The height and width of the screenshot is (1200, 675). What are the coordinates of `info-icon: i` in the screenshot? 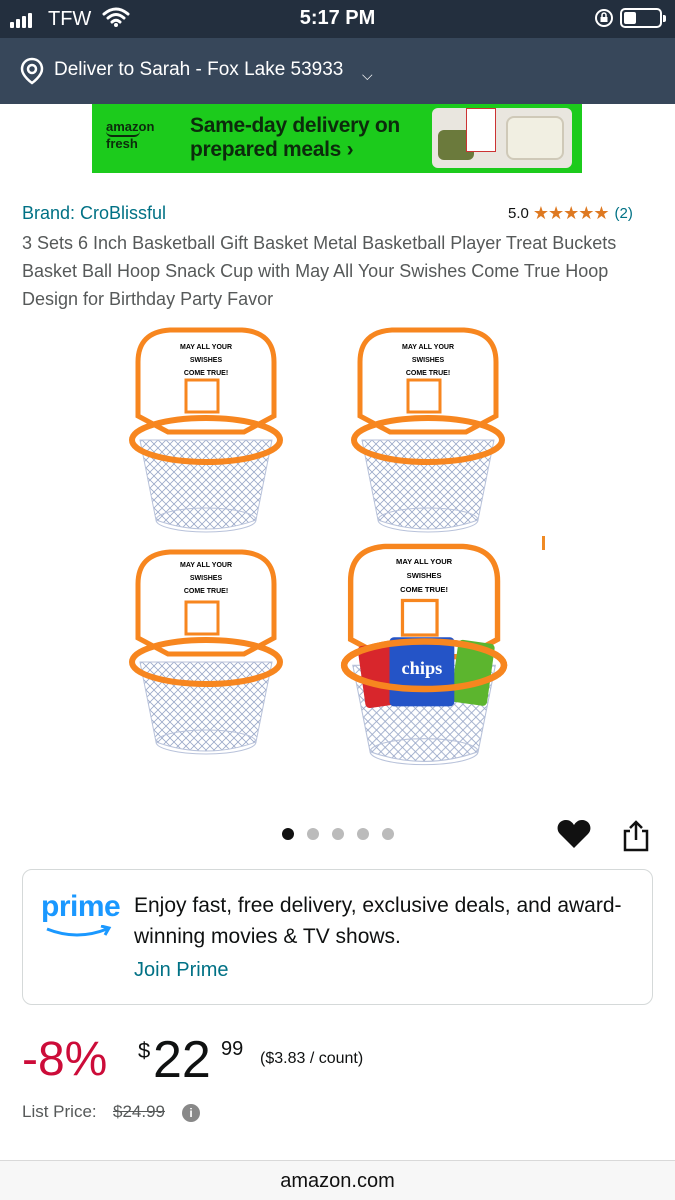 It's located at (191, 1113).